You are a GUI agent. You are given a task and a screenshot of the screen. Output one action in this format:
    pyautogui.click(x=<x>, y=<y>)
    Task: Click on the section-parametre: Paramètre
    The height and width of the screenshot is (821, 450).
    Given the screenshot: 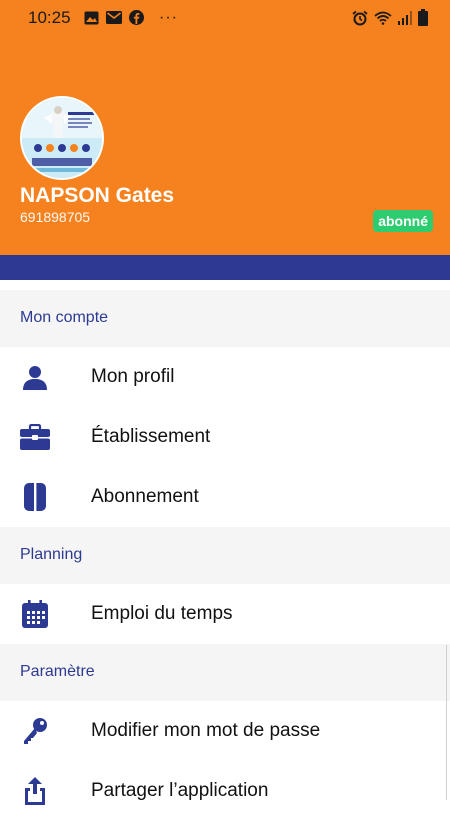 What is the action you would take?
    pyautogui.click(x=225, y=672)
    